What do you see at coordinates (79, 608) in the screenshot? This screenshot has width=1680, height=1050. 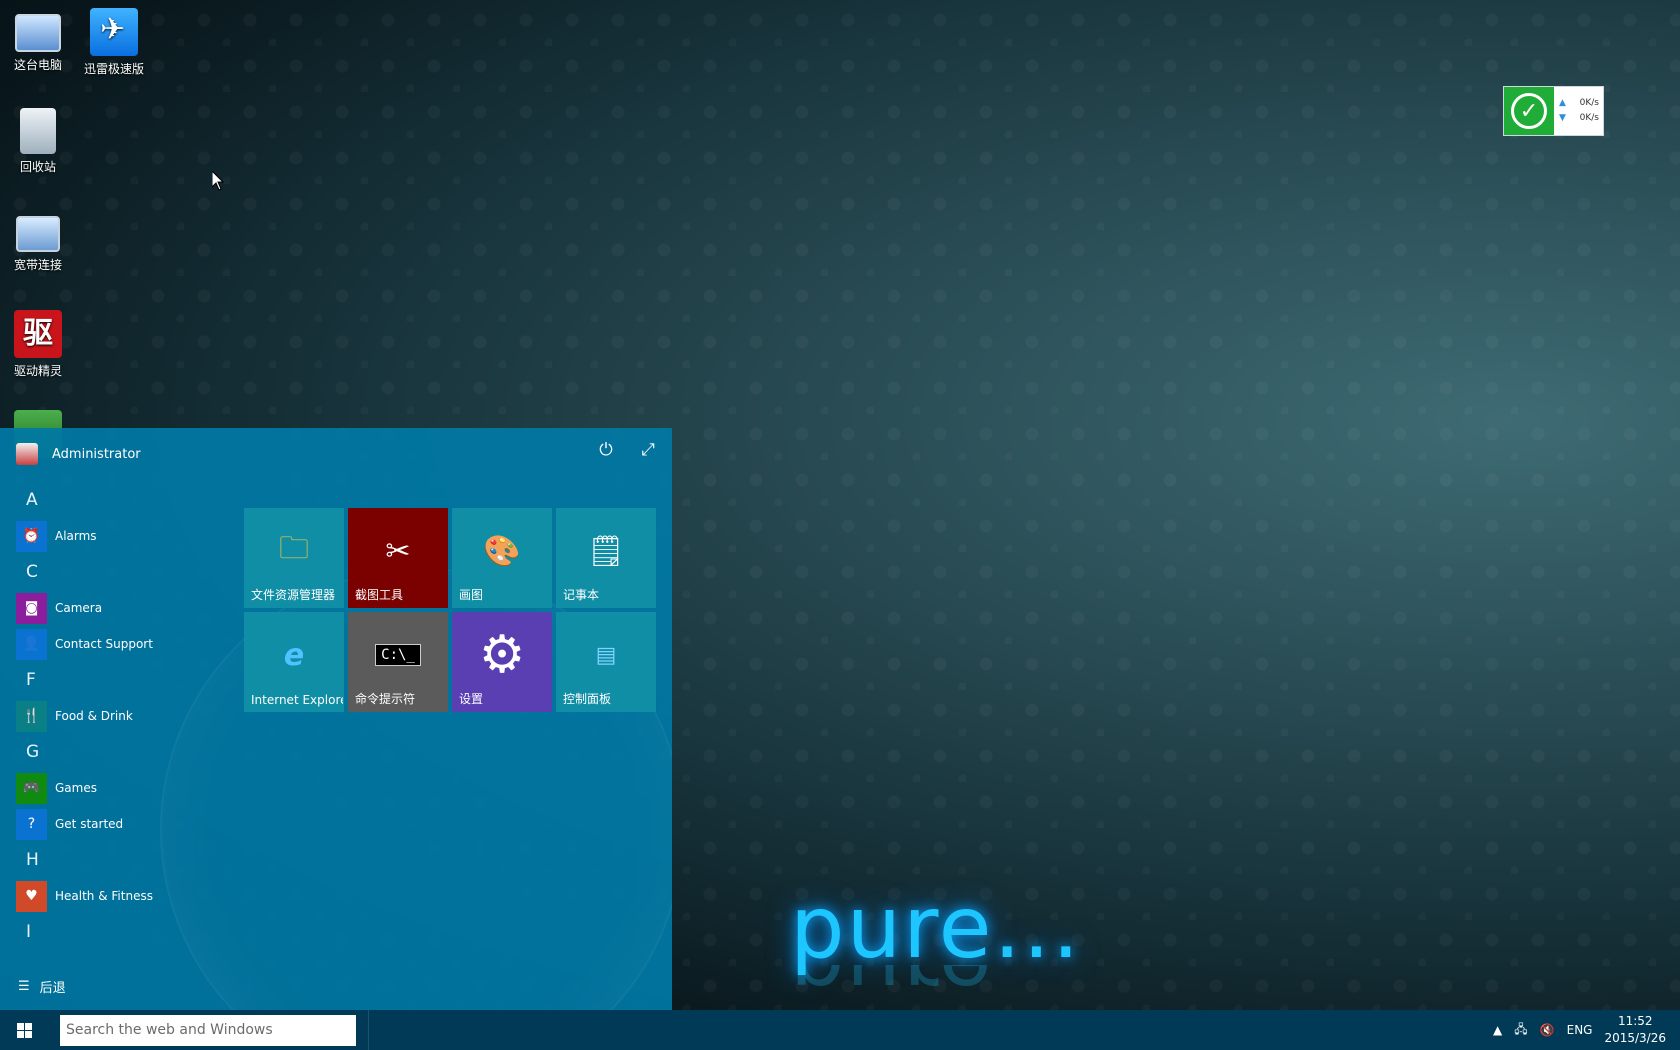 I see `app-label: Camera` at bounding box center [79, 608].